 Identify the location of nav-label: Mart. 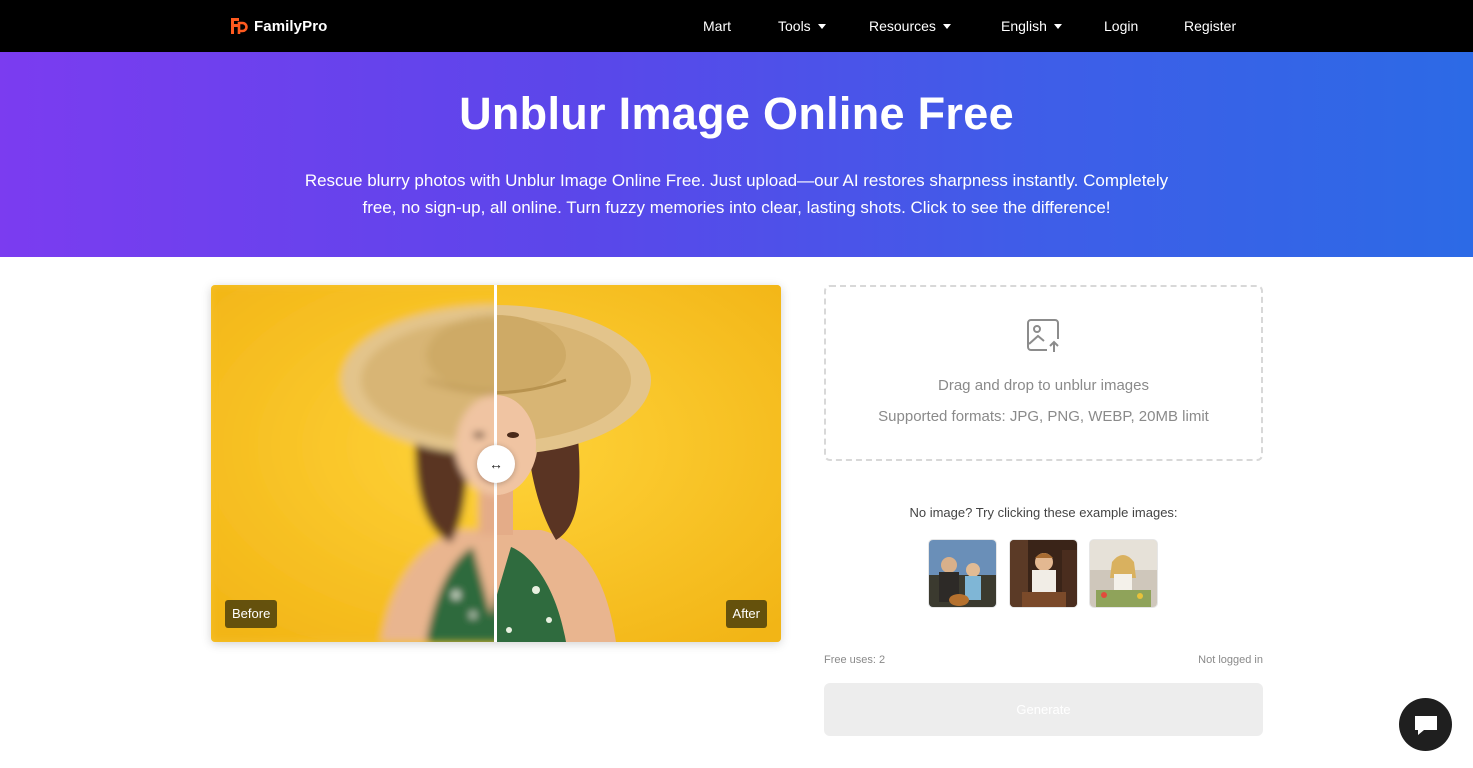
(717, 26).